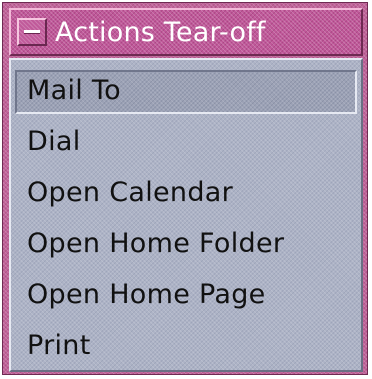 This screenshot has height=379, width=372. Describe the element at coordinates (160, 32) in the screenshot. I see `window-title: Actions Tear-off` at that location.